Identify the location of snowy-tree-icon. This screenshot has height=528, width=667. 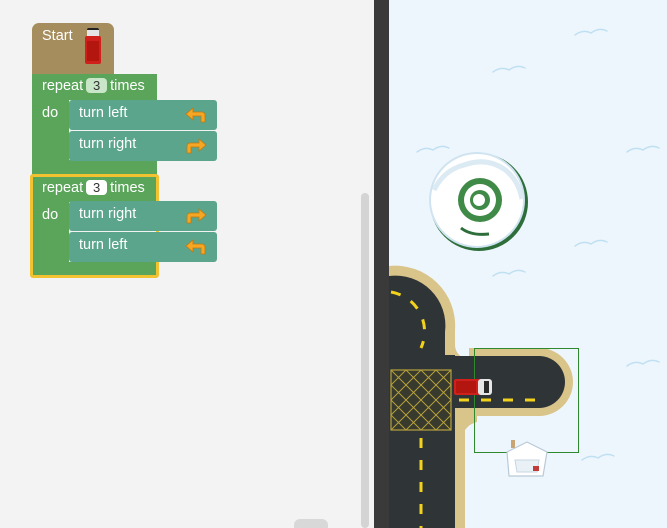
(478, 201).